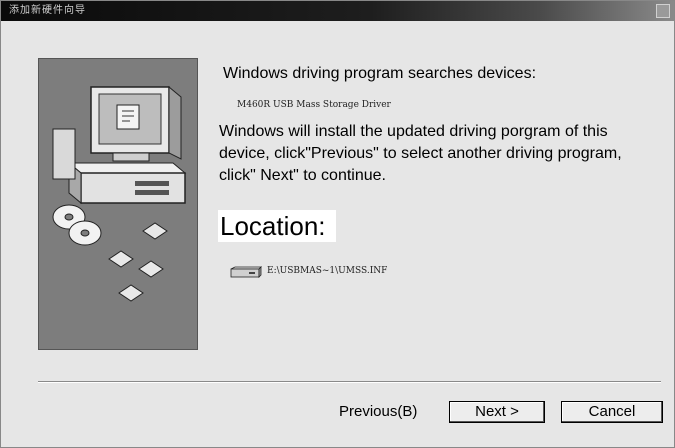  I want to click on driver-name: M460R USB Mass Storage Driver, so click(314, 105).